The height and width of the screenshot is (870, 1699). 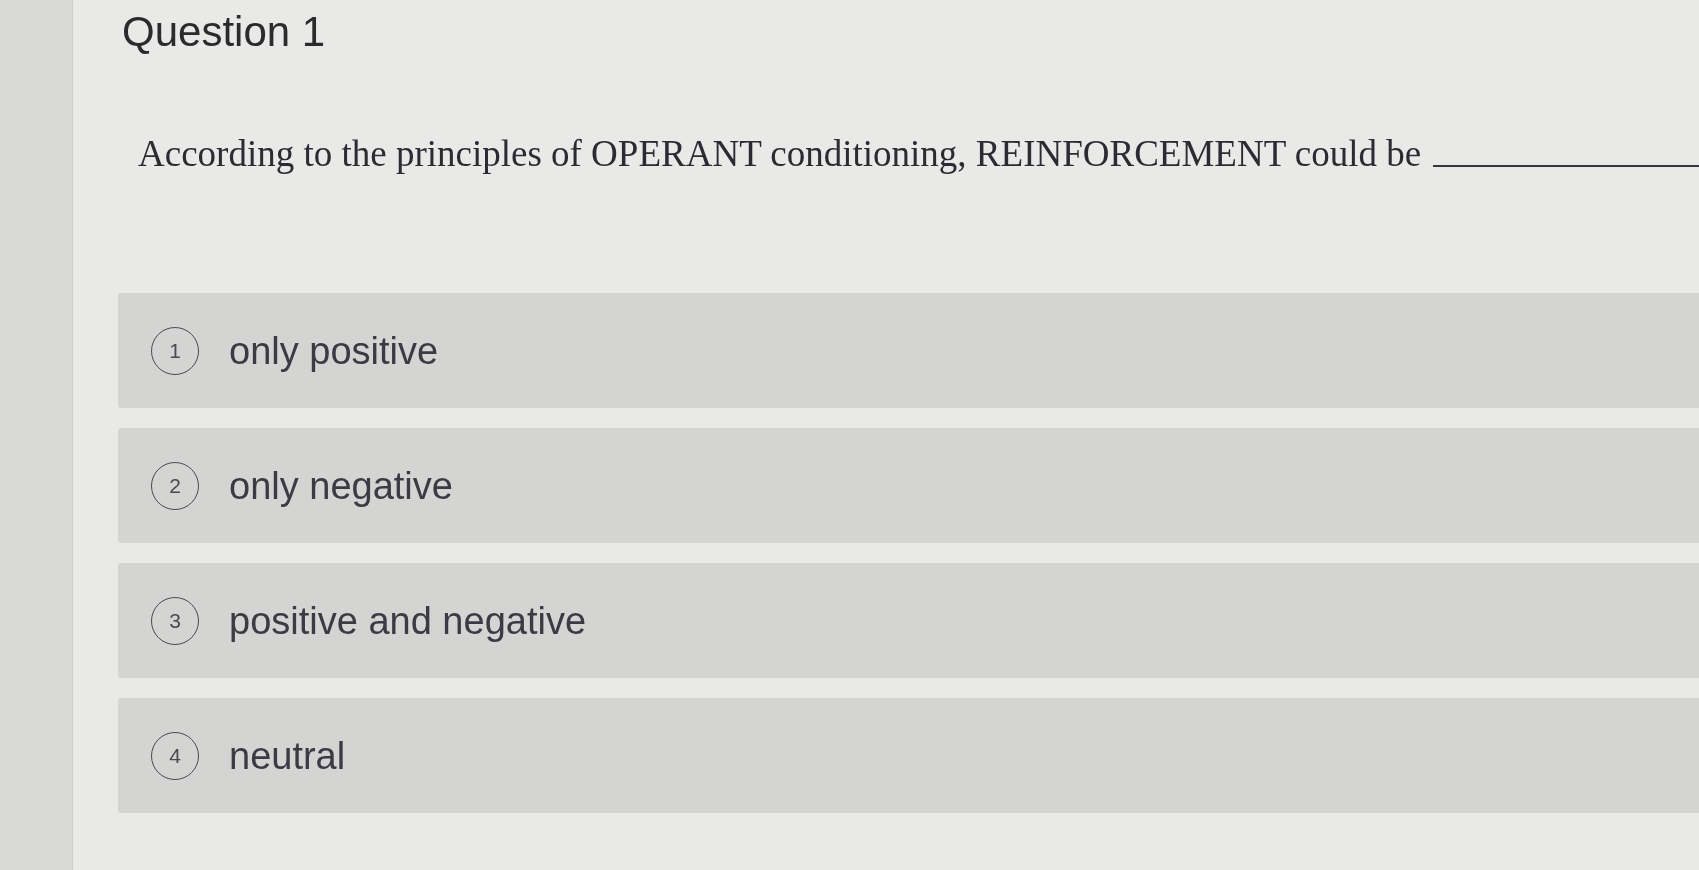 I want to click on question-text: According to the principles of OPERANT conditioning, REINFORCEMENT could be, so click(x=780, y=153).